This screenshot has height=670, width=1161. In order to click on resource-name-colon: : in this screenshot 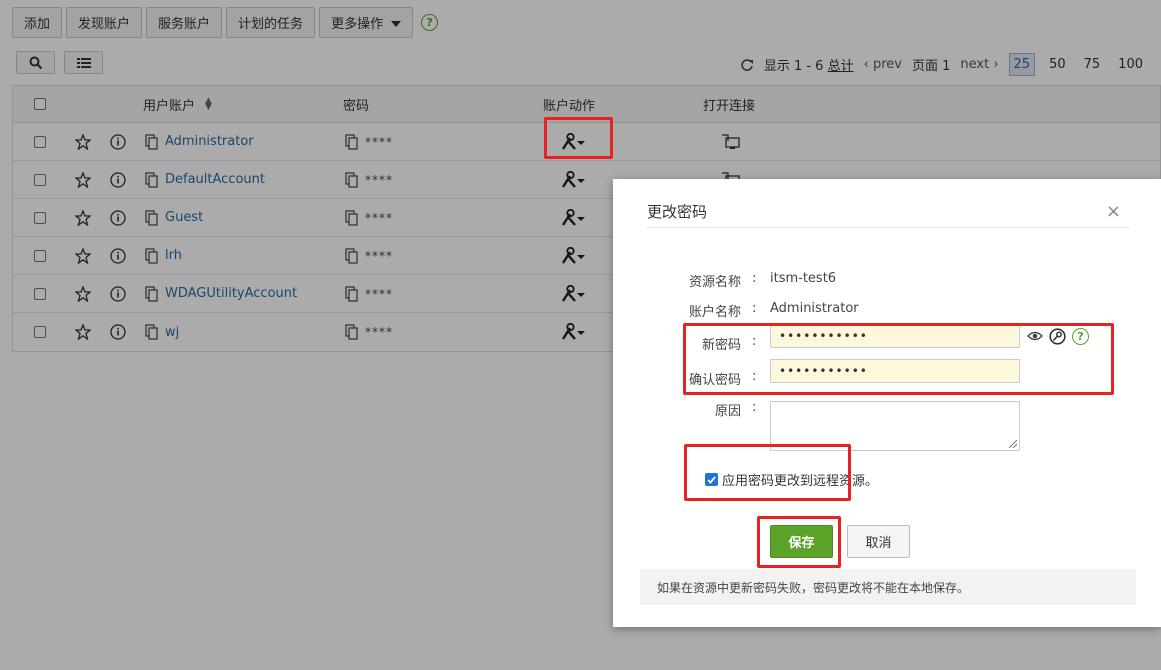, I will do `click(754, 278)`.